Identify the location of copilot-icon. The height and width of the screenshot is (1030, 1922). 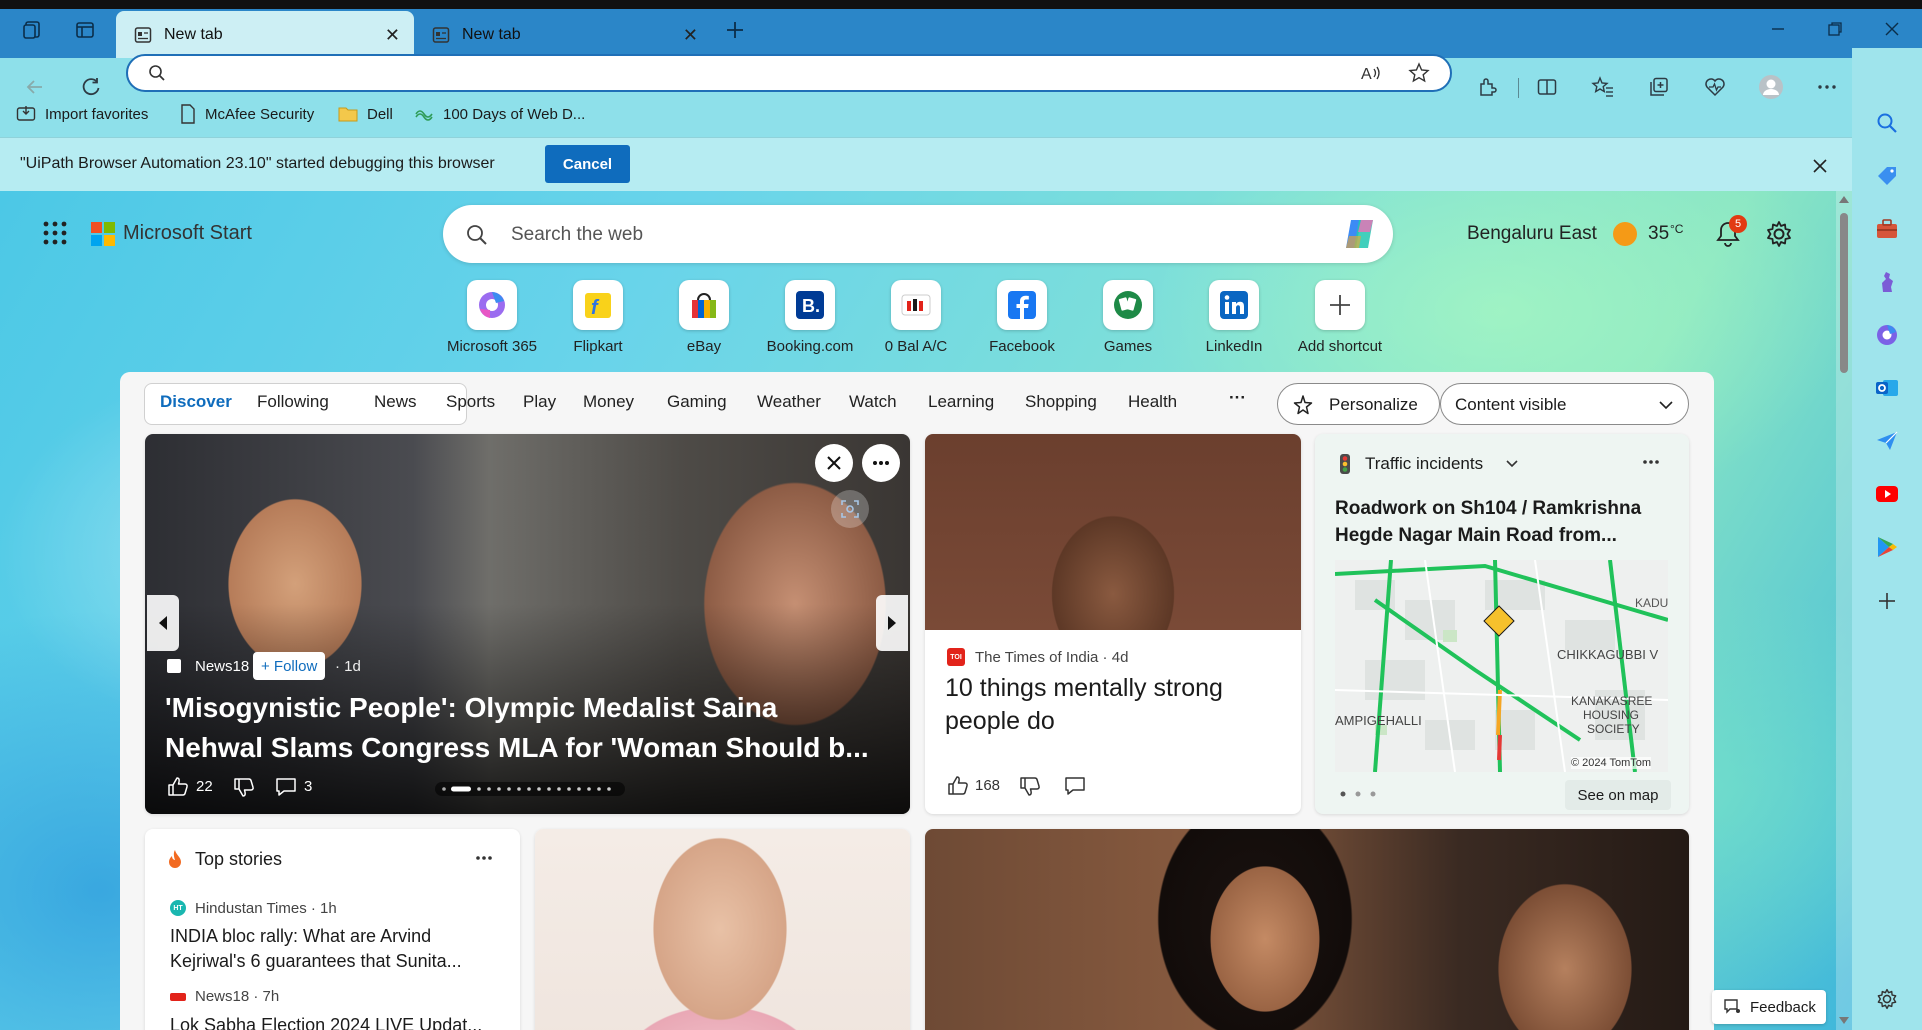
(1360, 234).